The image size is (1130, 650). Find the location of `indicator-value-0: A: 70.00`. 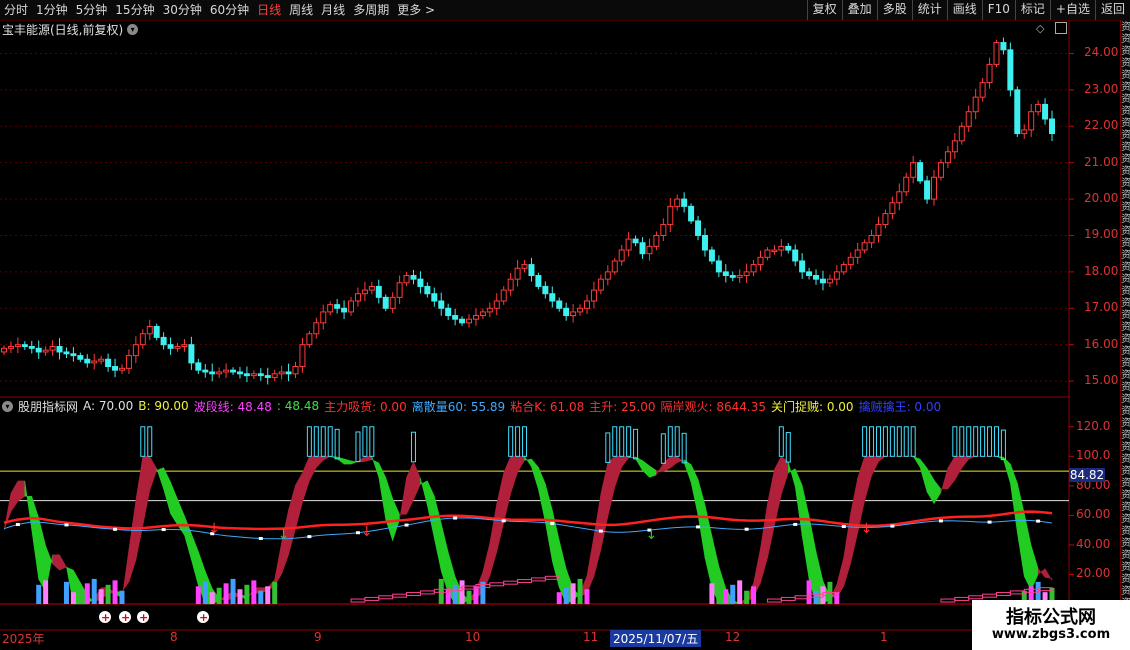

indicator-value-0: A: 70.00 is located at coordinates (108, 406).